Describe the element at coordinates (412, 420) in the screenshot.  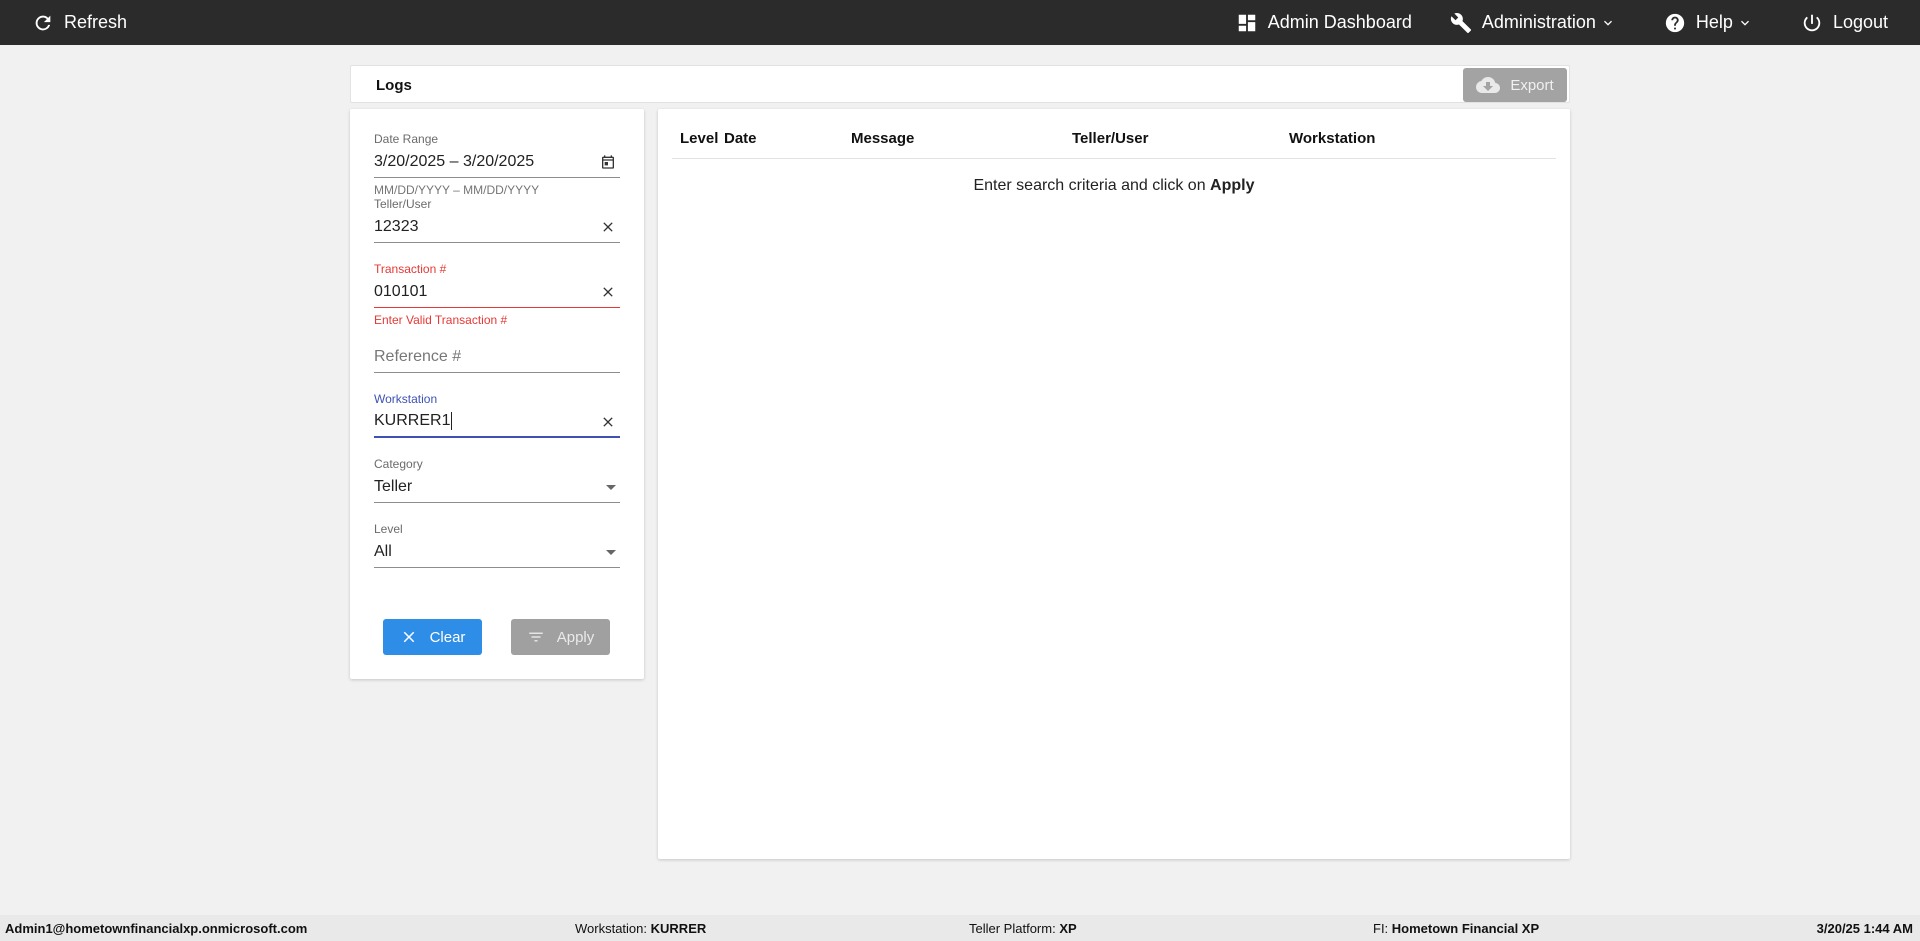
I see `workstation-value: KURRER1` at that location.